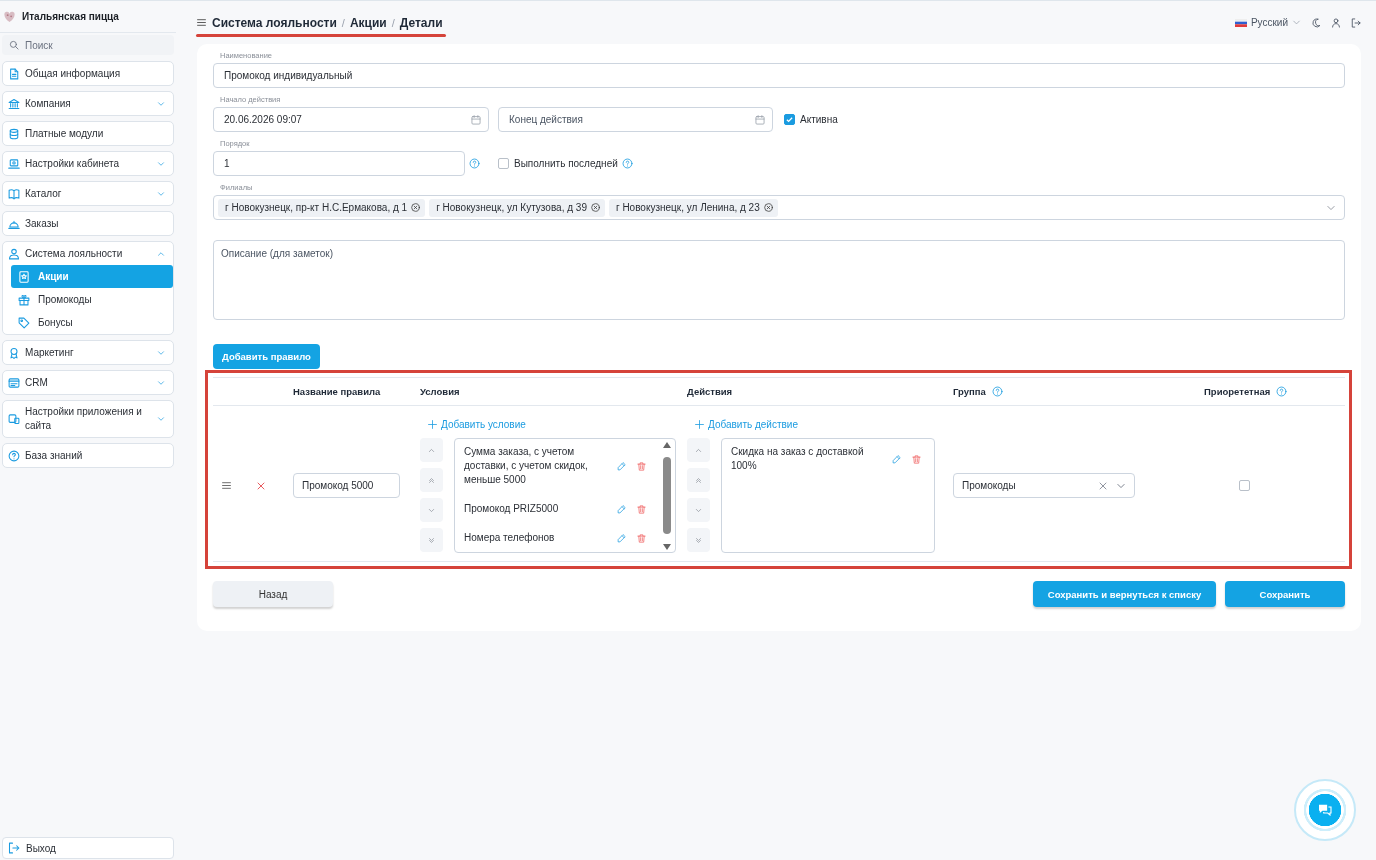 The image size is (1376, 860). Describe the element at coordinates (273, 594) in the screenshot. I see `back-button: Назад` at that location.